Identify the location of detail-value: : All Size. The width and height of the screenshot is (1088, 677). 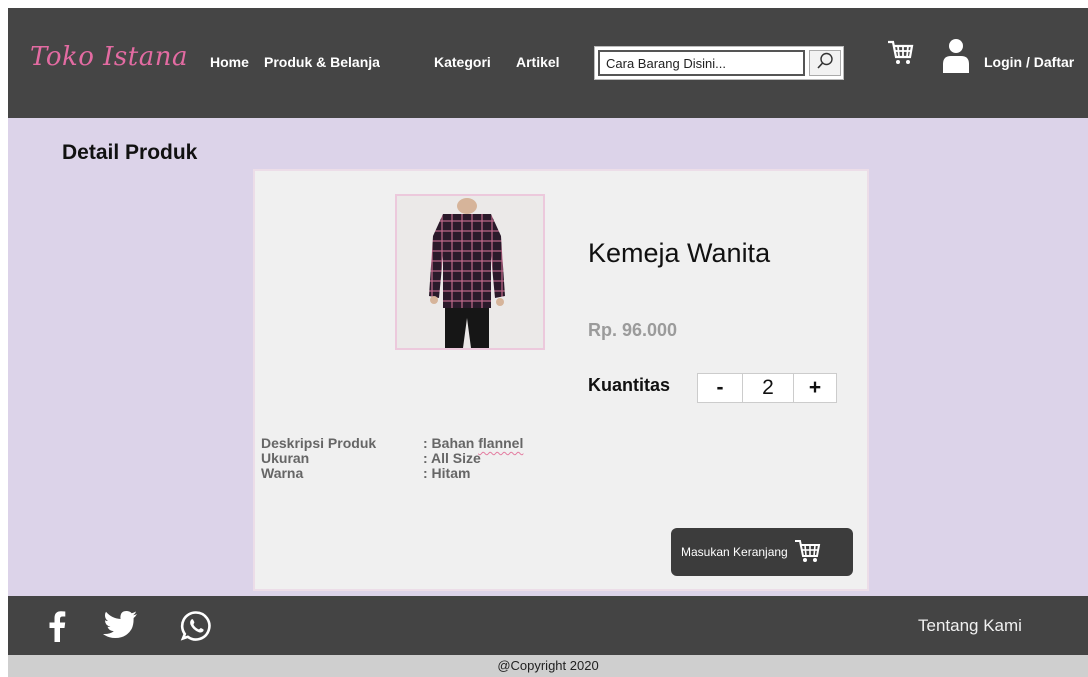
(452, 458).